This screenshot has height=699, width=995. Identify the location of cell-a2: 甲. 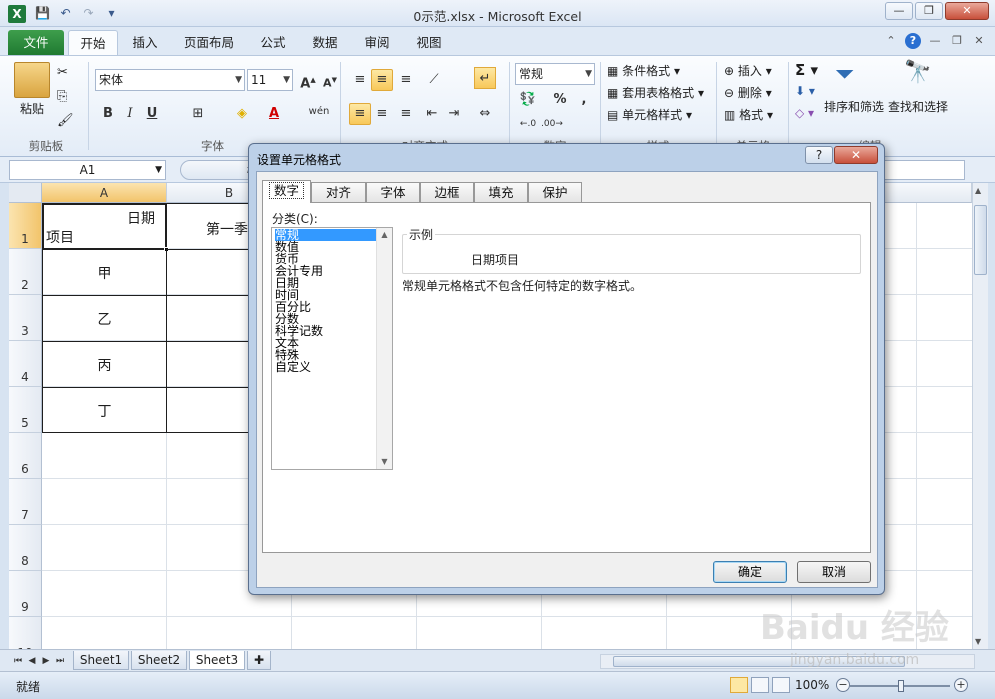
(104, 272).